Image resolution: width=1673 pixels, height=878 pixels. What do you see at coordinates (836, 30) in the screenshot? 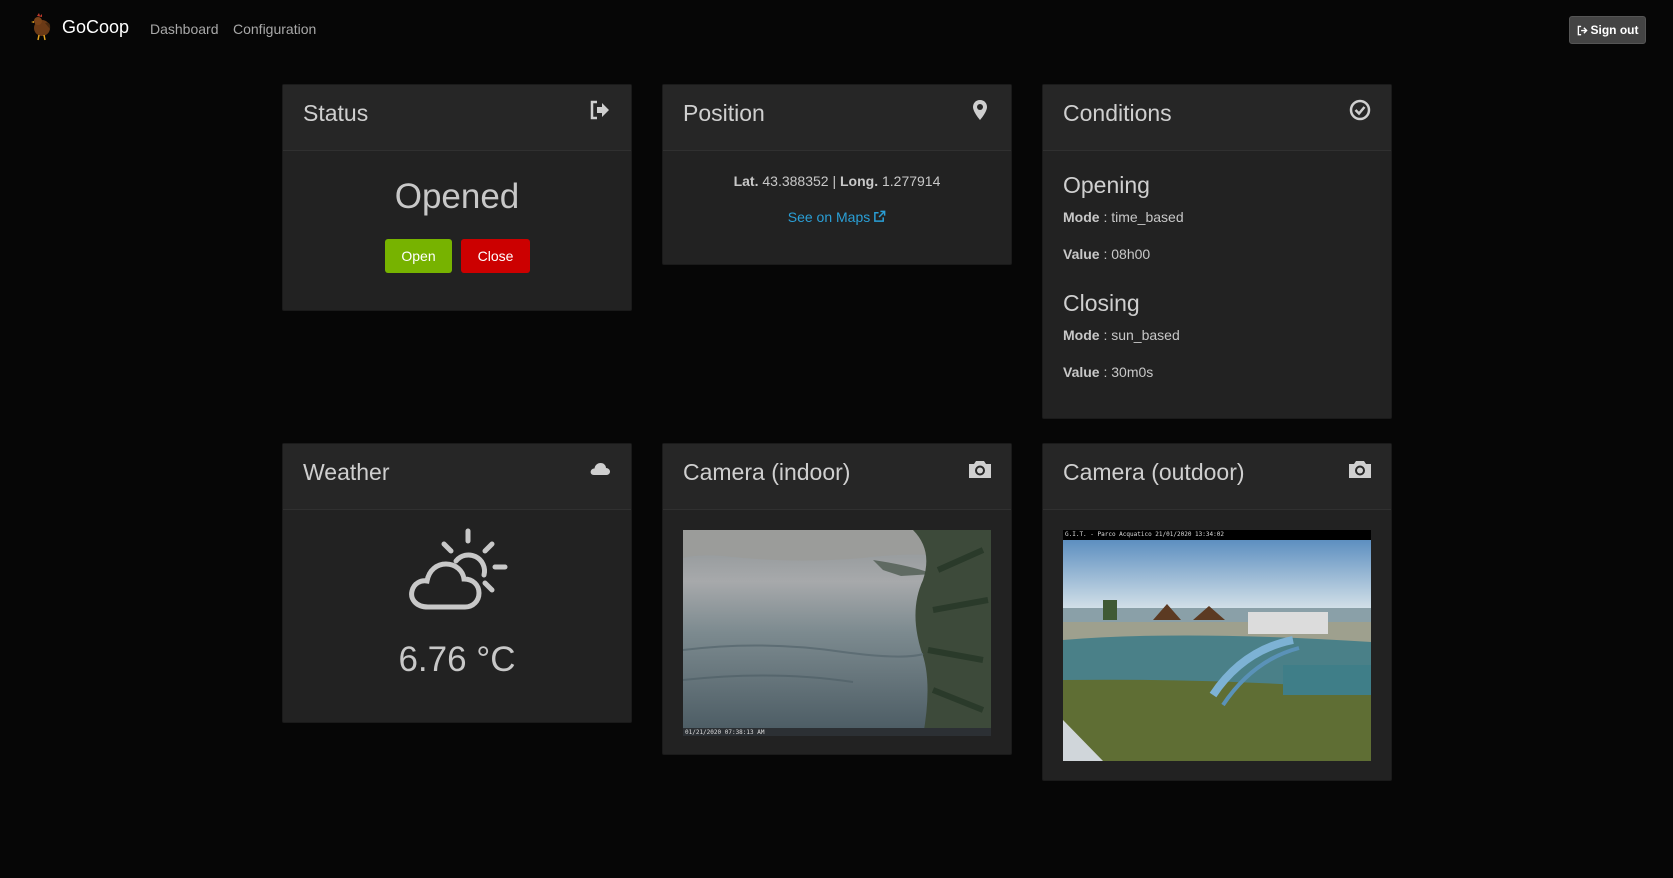
I see `navbar: GoCoop Dashboard Configuration Sign out` at bounding box center [836, 30].